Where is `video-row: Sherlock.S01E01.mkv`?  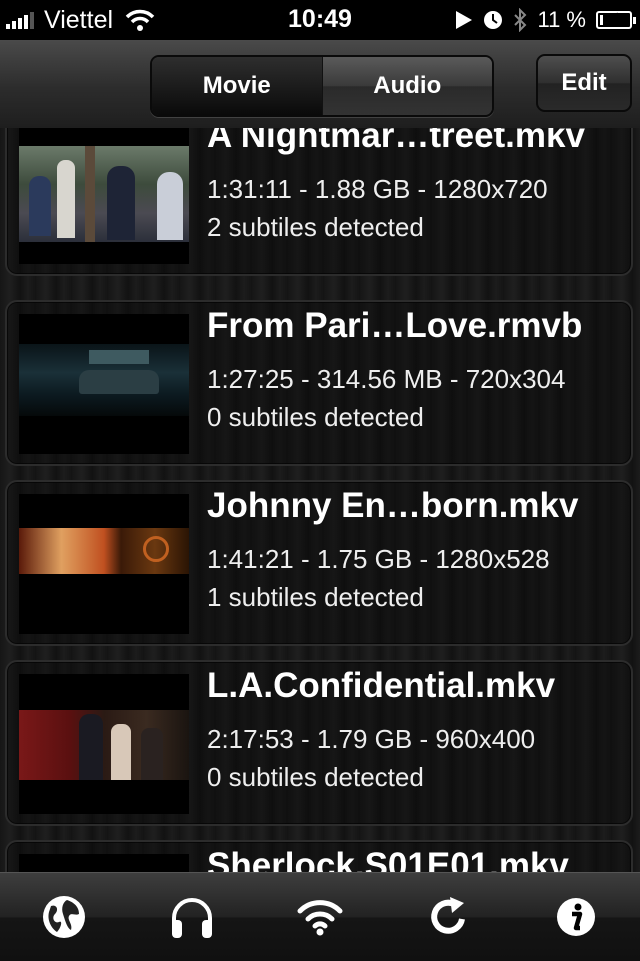
video-row: Sherlock.S01E01.mkv is located at coordinates (319, 856).